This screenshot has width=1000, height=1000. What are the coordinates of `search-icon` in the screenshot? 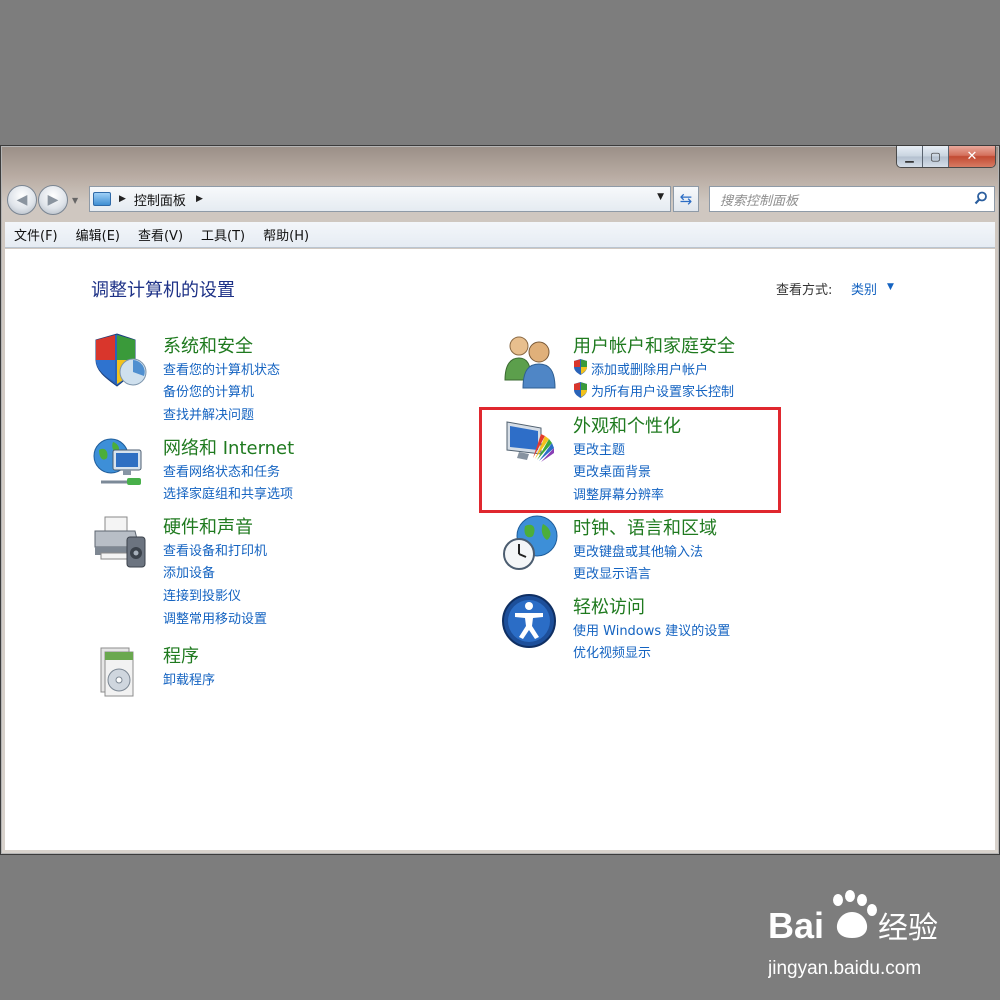 It's located at (981, 198).